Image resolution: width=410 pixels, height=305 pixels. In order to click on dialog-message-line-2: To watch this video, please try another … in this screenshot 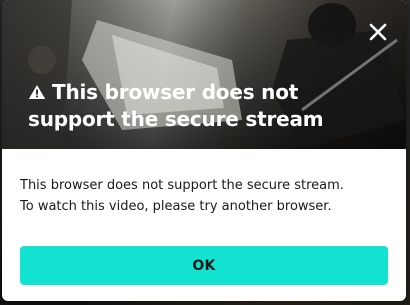, I will do `click(176, 206)`.